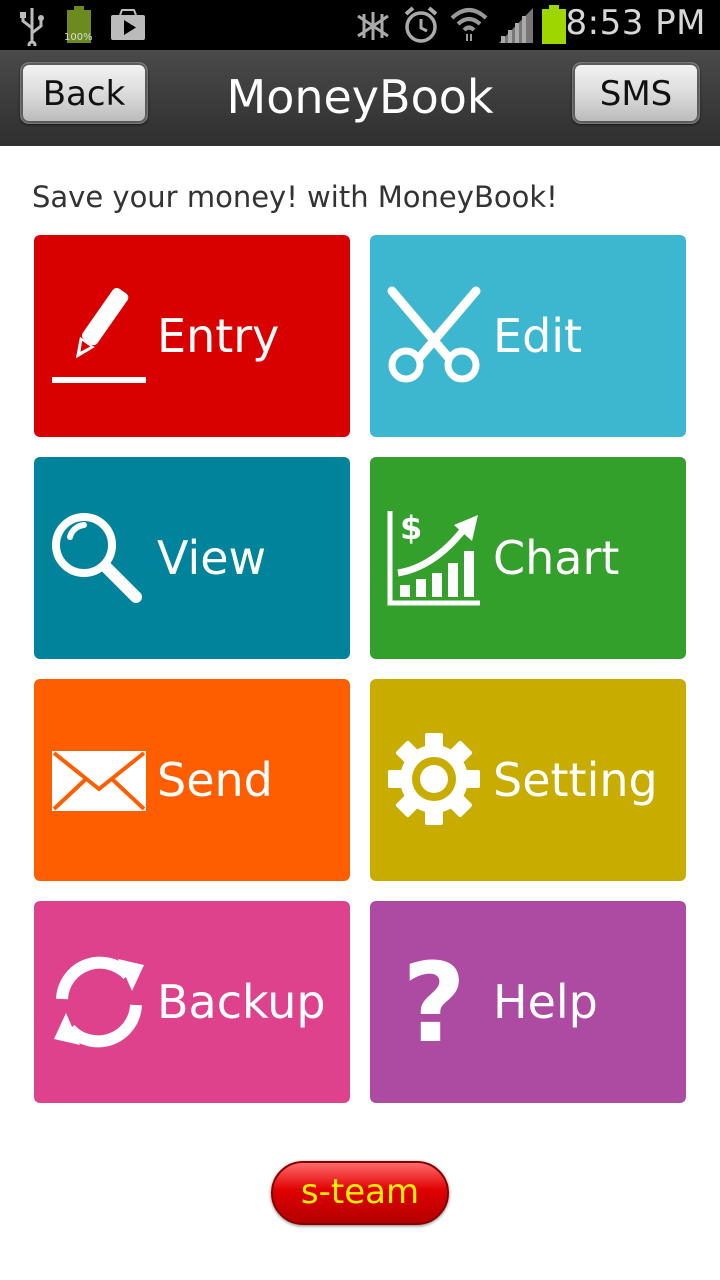 The image size is (720, 1280). What do you see at coordinates (545, 1002) in the screenshot?
I see `help-label: Help` at bounding box center [545, 1002].